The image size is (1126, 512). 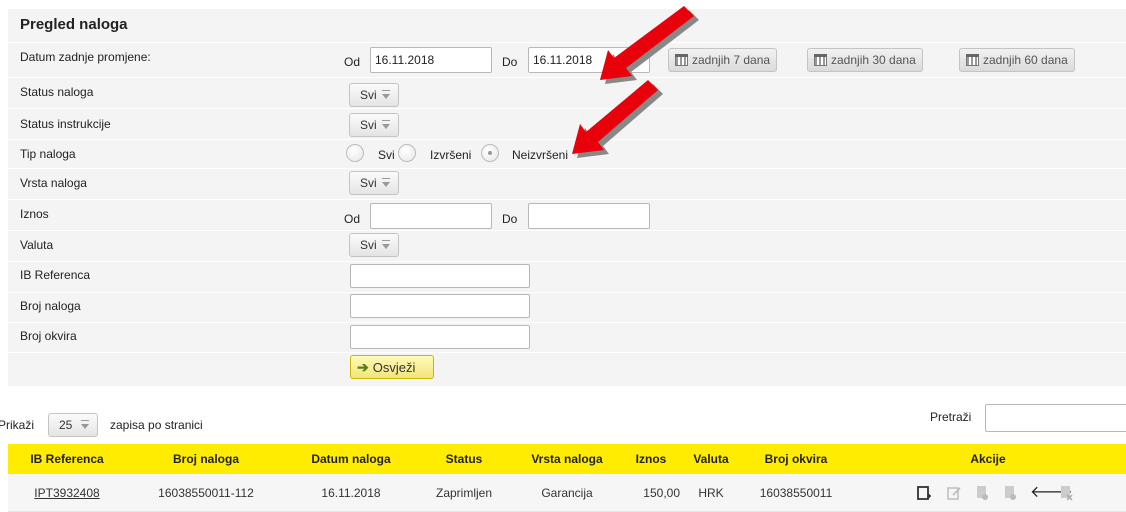 What do you see at coordinates (1051, 493) in the screenshot?
I see `back-arrow-icon: 🡐` at bounding box center [1051, 493].